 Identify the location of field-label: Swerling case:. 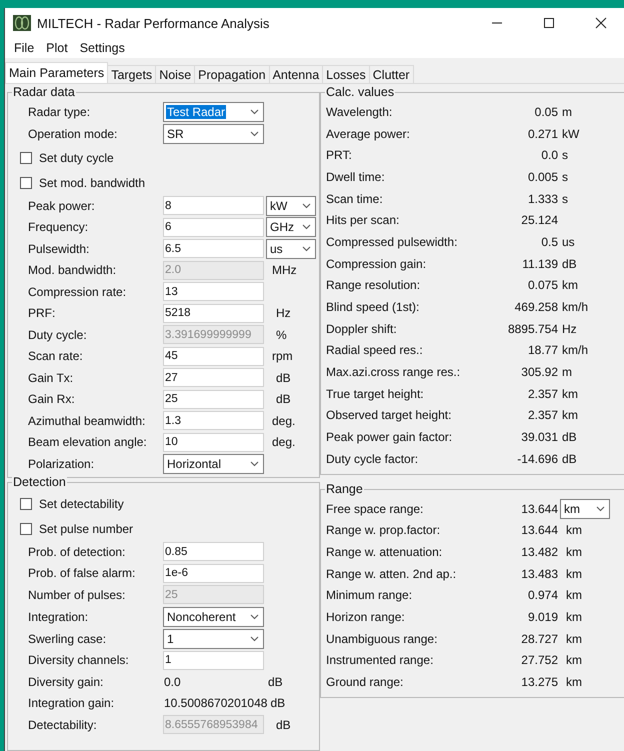
(68, 639).